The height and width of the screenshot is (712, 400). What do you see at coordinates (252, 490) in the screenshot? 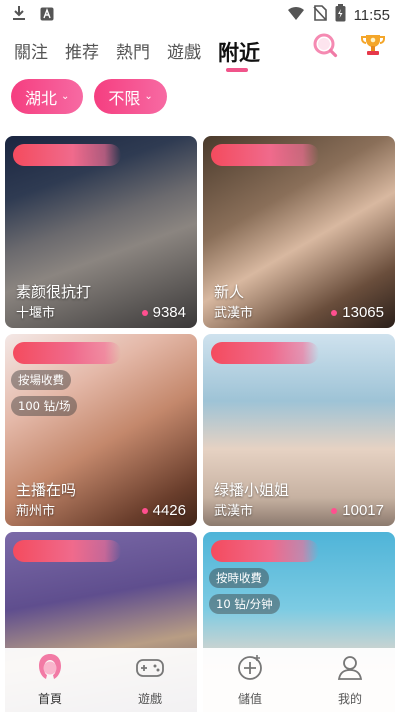
I see `card-title: 绿播小姐姐` at bounding box center [252, 490].